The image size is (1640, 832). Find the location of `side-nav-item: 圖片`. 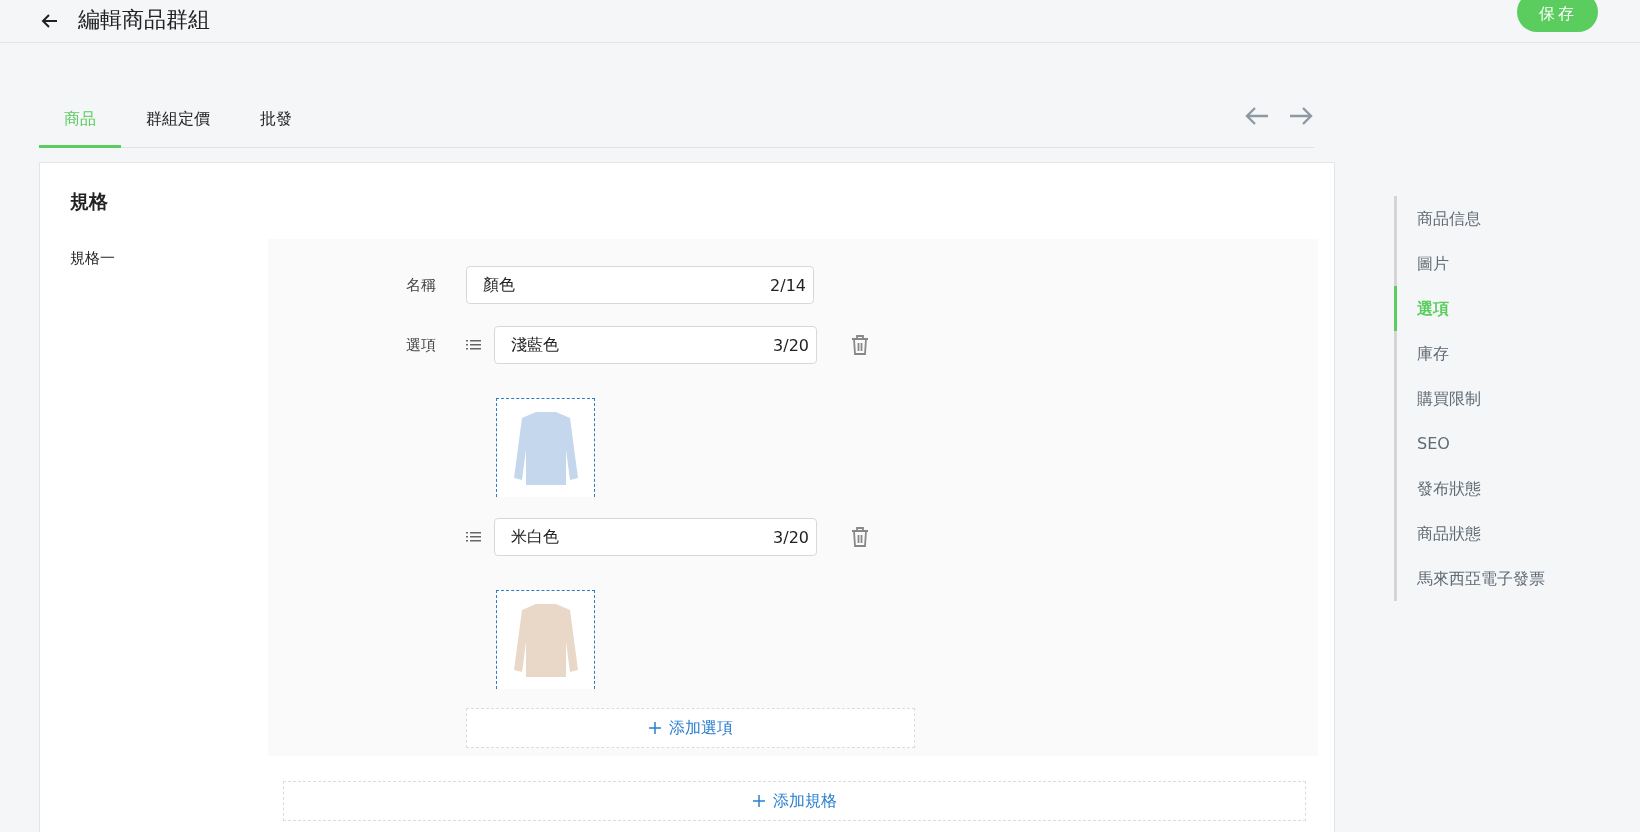

side-nav-item: 圖片 is located at coordinates (1469, 263).